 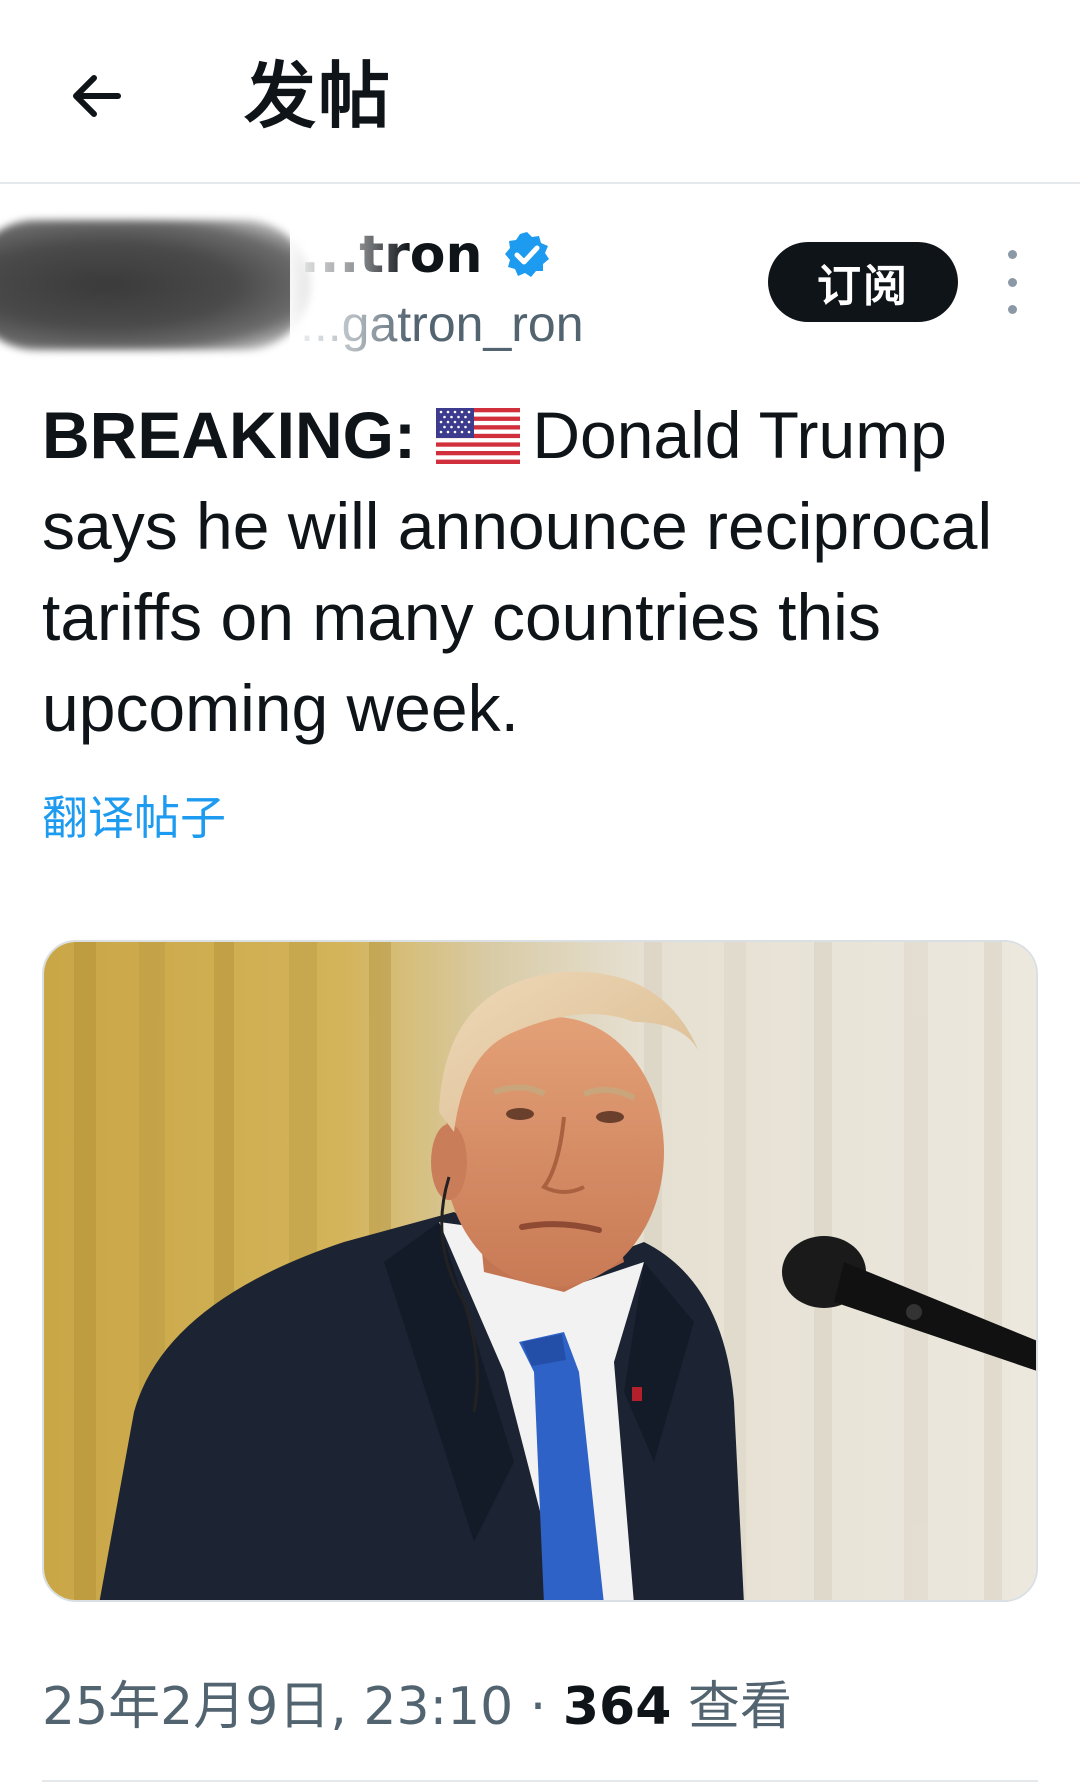 I want to click on author-row: ...tron ...gatron_ron 订阅, so click(x=540, y=285).